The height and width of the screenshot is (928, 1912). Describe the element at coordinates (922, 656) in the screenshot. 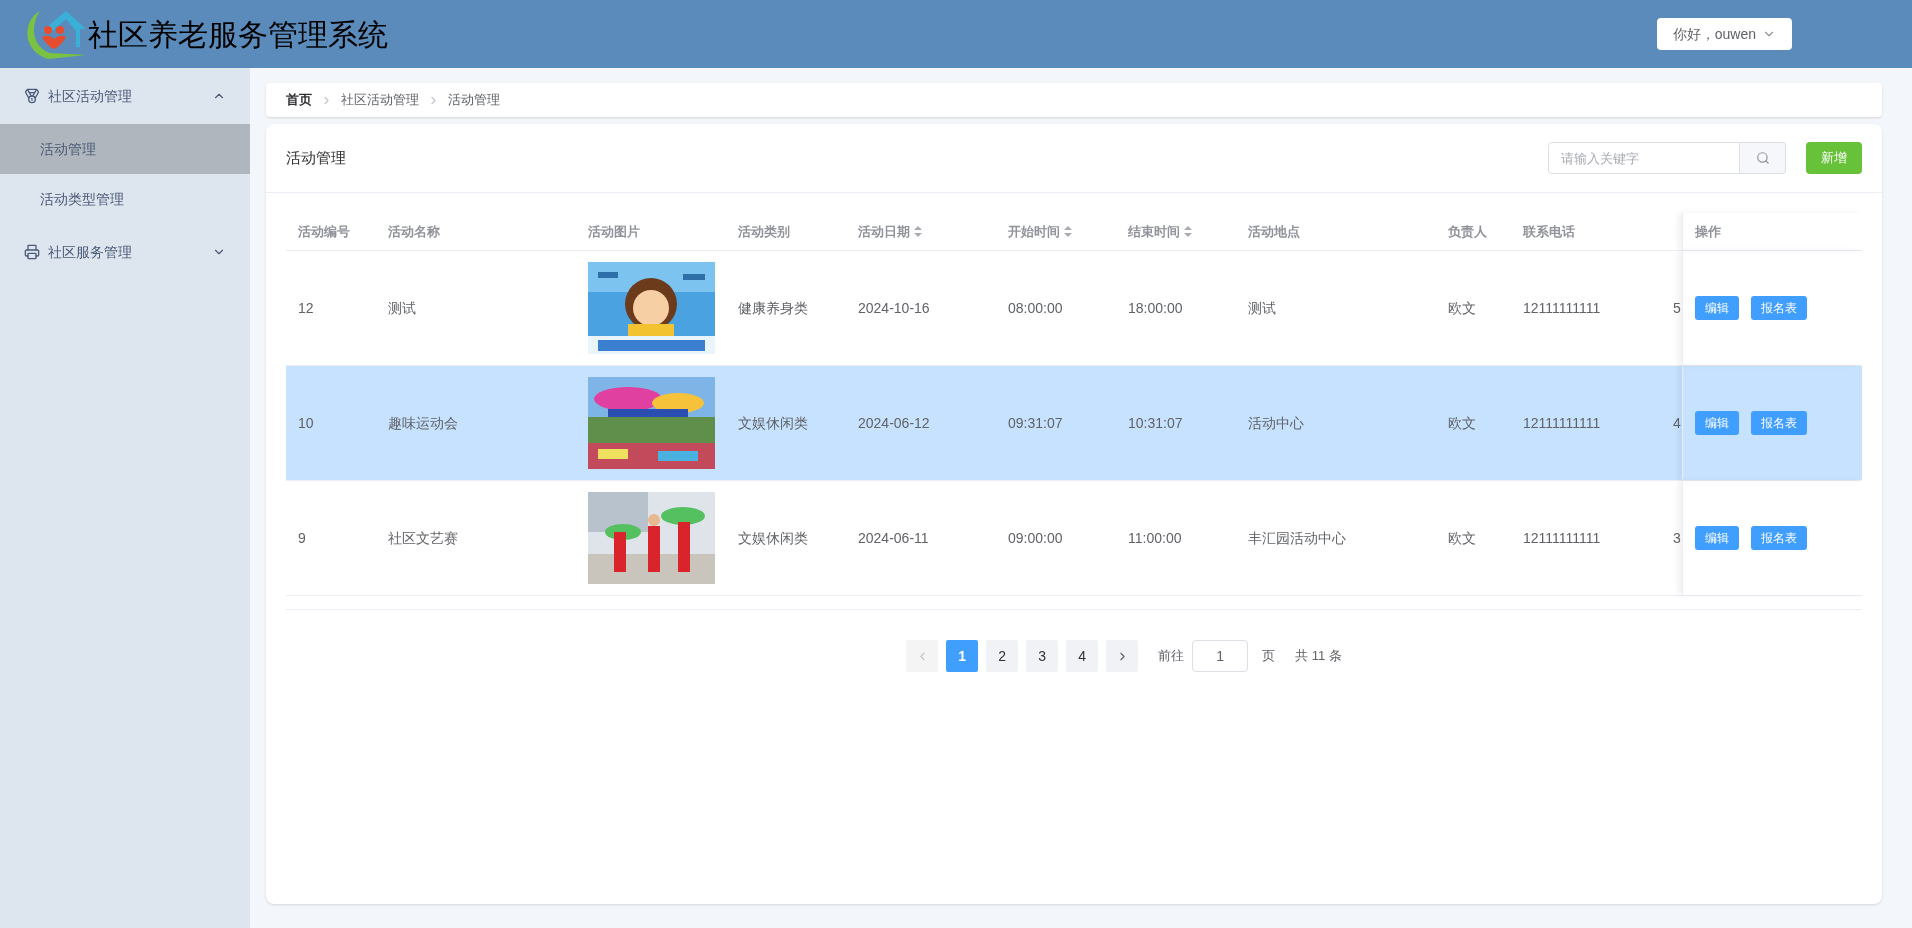

I see `previous-page-button` at that location.